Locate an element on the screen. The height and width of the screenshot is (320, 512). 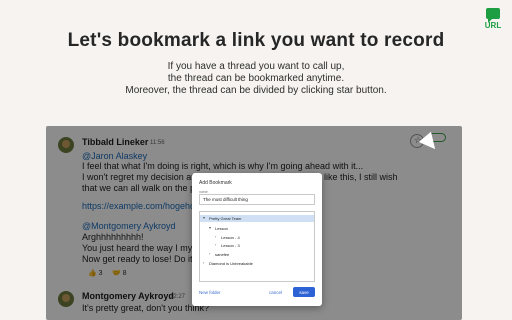
folder-label: Lesson is located at coordinates (221, 228).